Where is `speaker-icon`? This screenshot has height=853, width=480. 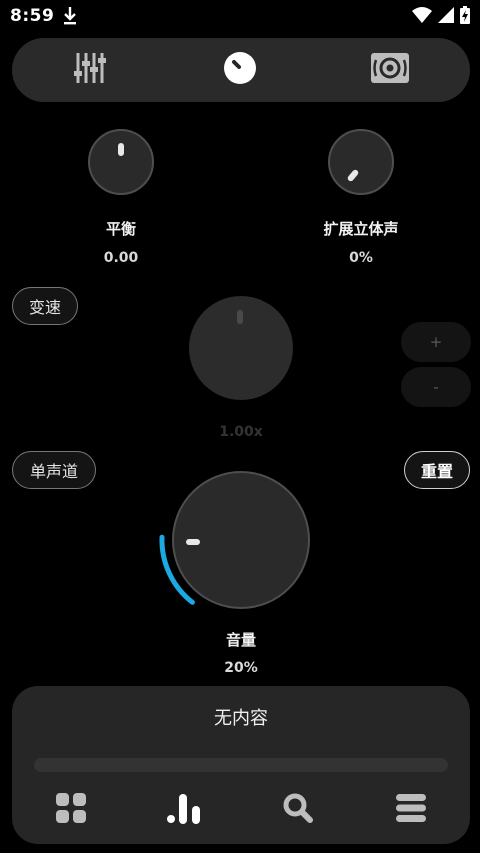
speaker-icon is located at coordinates (390, 70).